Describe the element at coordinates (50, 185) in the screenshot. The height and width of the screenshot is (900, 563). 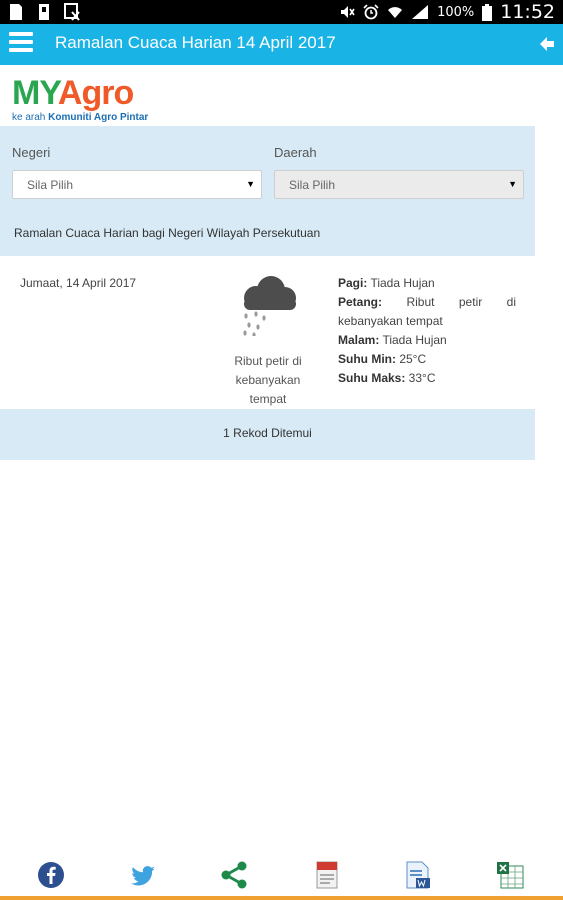
I see `negeri-select-value: Sila Pilih` at that location.